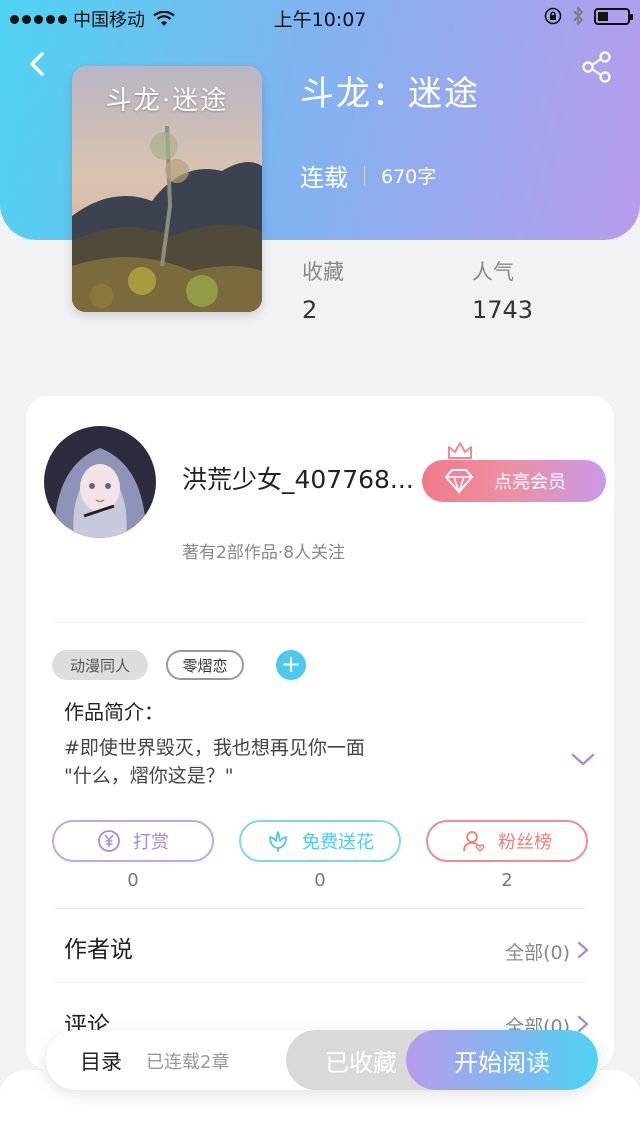 The image size is (640, 1138). I want to click on fan-ranking-button: 粉丝榜, so click(507, 841).